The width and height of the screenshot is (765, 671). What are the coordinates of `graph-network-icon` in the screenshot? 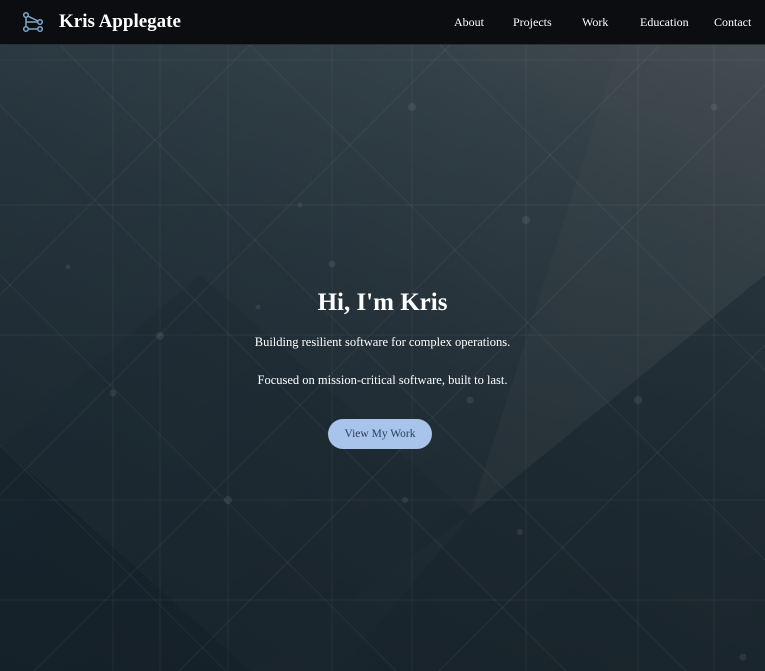 It's located at (33, 22).